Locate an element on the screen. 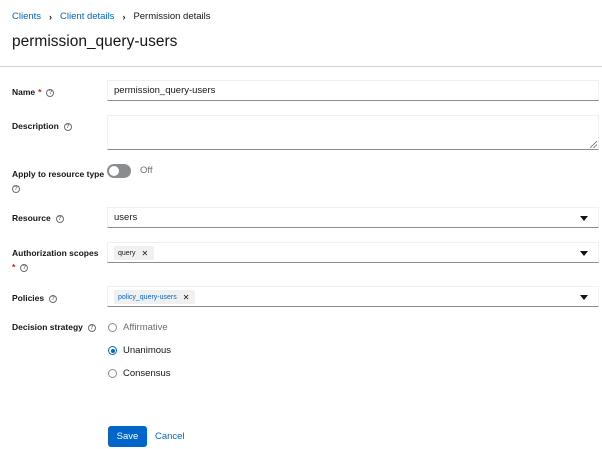 The image size is (602, 449). breadcrumb-clients-link: Clients is located at coordinates (26, 16).